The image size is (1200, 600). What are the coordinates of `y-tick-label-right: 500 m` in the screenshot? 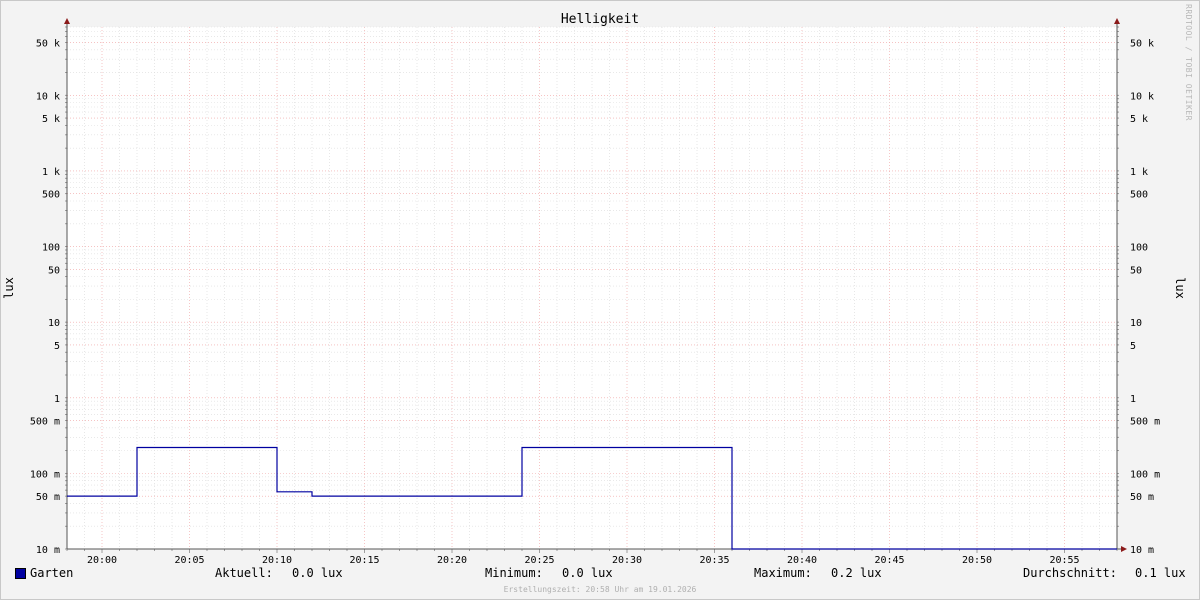 It's located at (1145, 422).